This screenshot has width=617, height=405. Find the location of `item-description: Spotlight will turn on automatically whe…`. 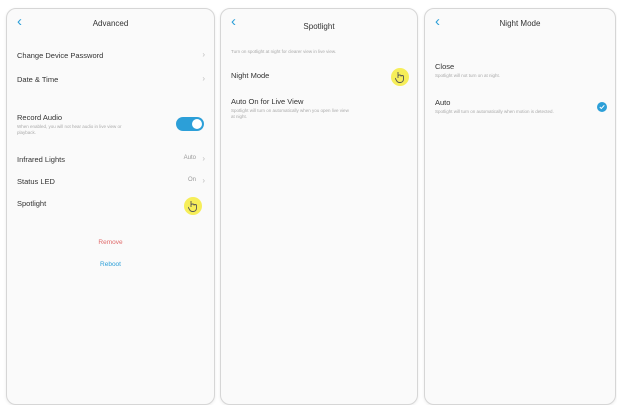

item-description: Spotlight will turn on automatically whe… is located at coordinates (290, 113).